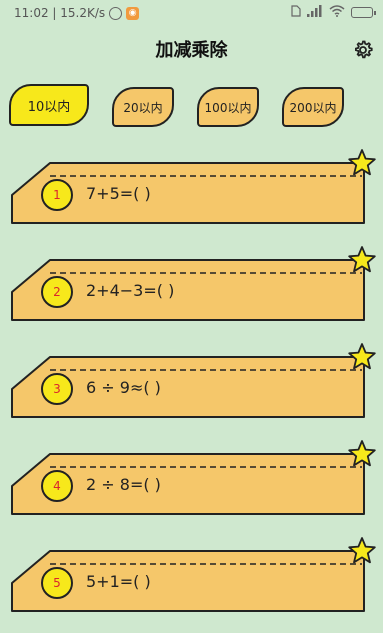 Image resolution: width=383 pixels, height=633 pixels. Describe the element at coordinates (193, 383) in the screenshot. I see `question-card: 3 6 ÷ 9≈( )` at that location.